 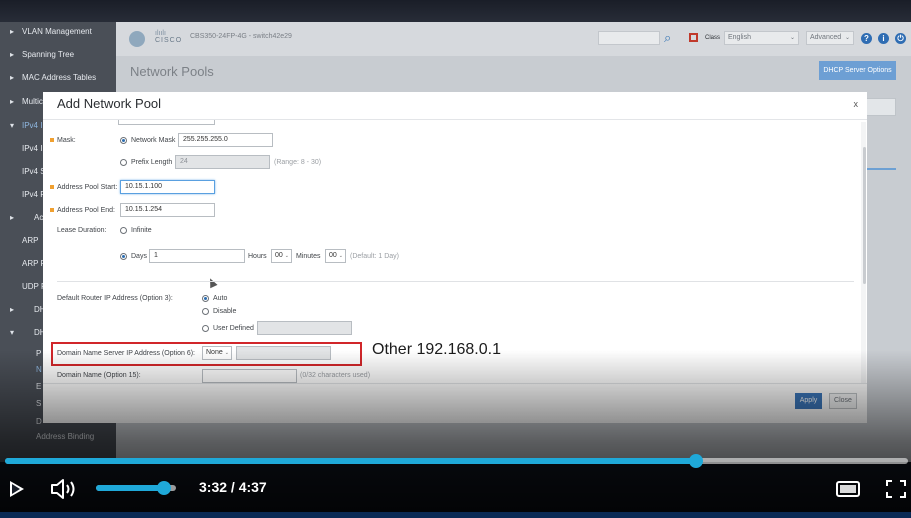 I want to click on cisco-bars-icon: ılıılı, so click(x=160, y=33).